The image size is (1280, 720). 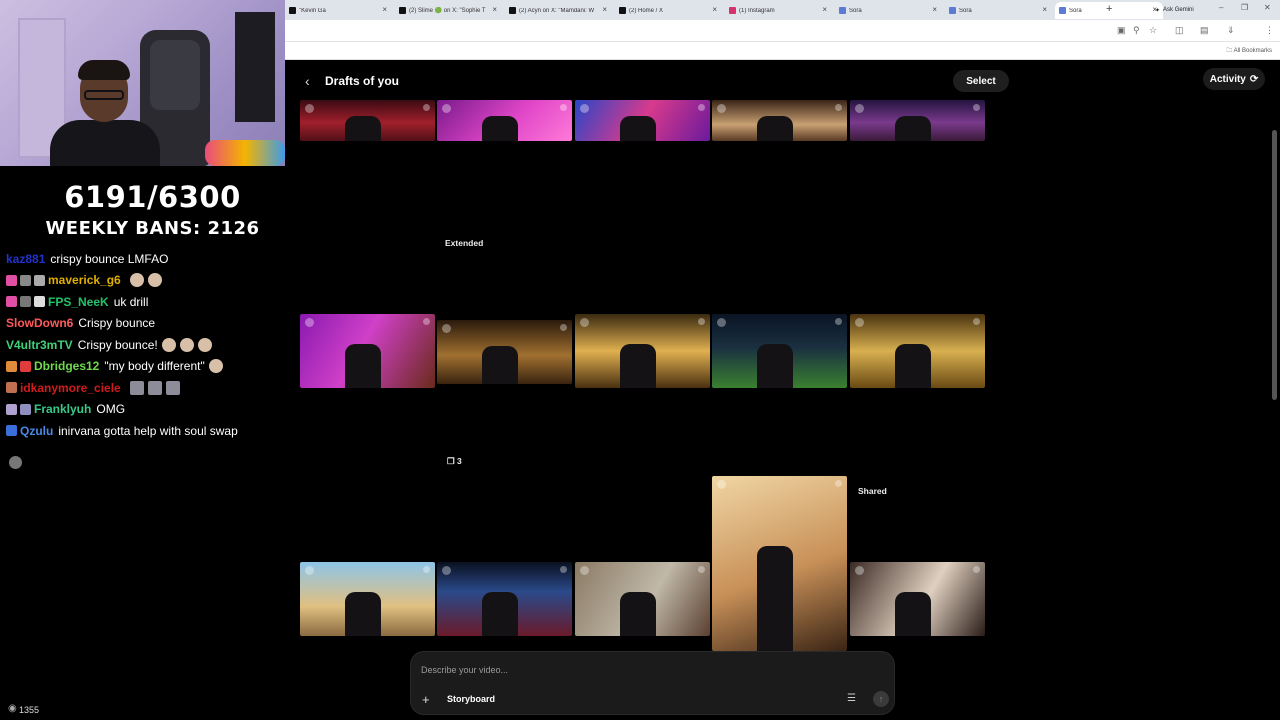 What do you see at coordinates (362, 81) in the screenshot?
I see `page-title: Drafts of you` at bounding box center [362, 81].